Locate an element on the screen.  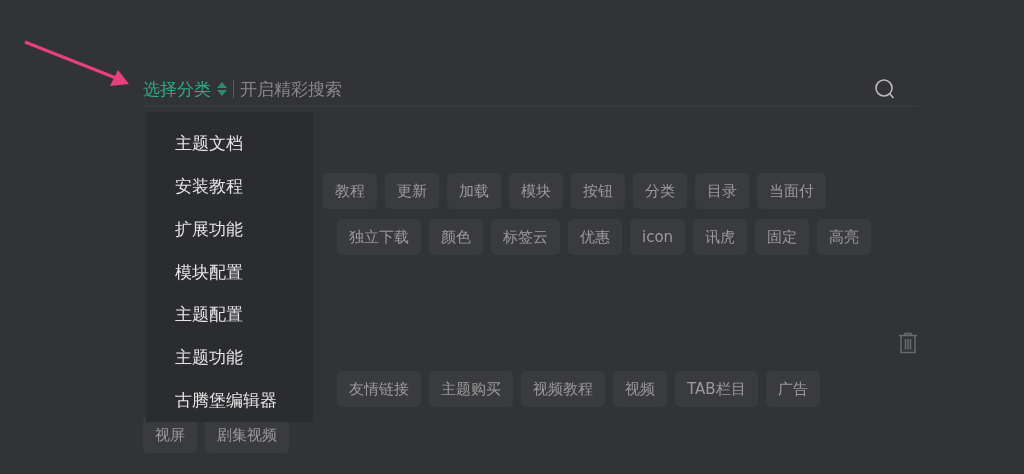
tag-chip: 固定 is located at coordinates (782, 237).